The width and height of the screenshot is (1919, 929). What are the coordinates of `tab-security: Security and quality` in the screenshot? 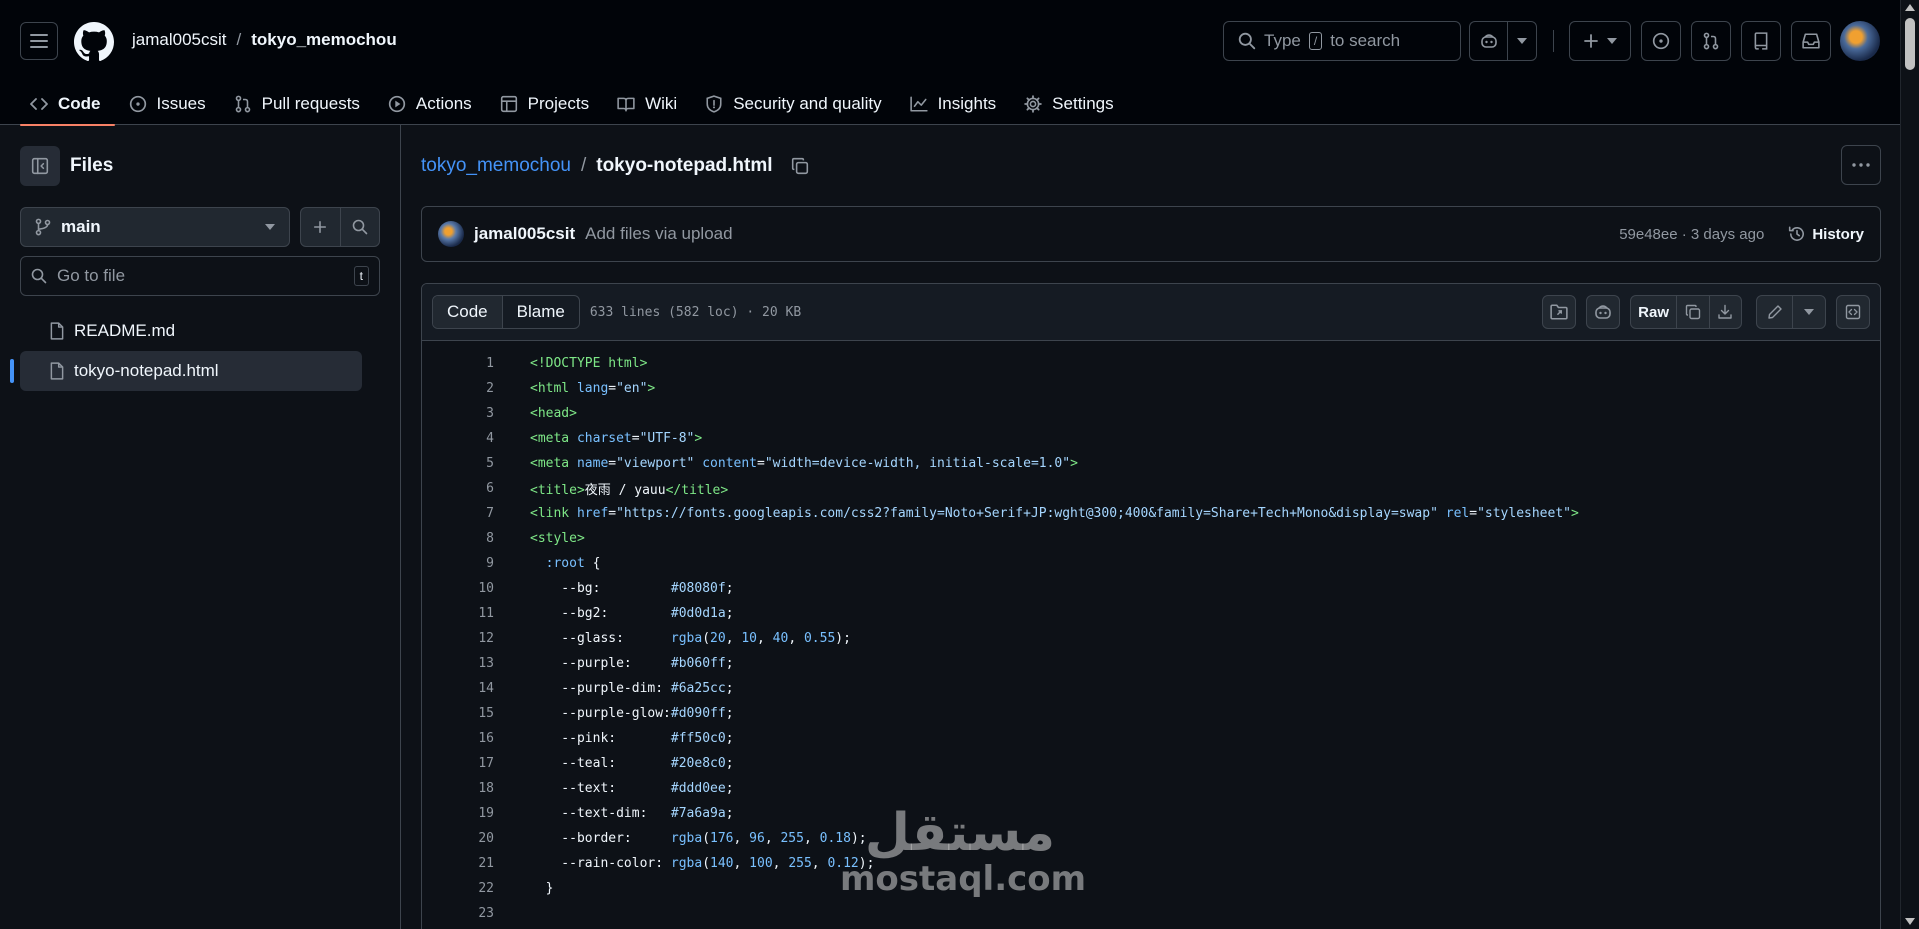 It's located at (795, 104).